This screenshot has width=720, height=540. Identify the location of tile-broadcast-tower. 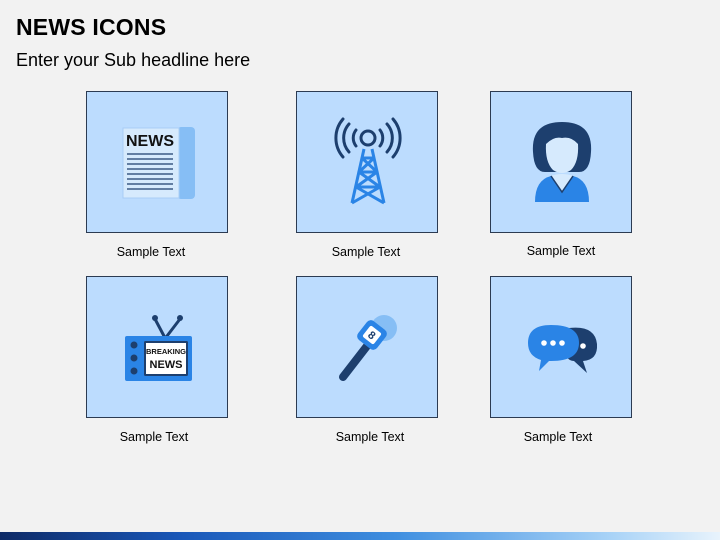
(367, 162).